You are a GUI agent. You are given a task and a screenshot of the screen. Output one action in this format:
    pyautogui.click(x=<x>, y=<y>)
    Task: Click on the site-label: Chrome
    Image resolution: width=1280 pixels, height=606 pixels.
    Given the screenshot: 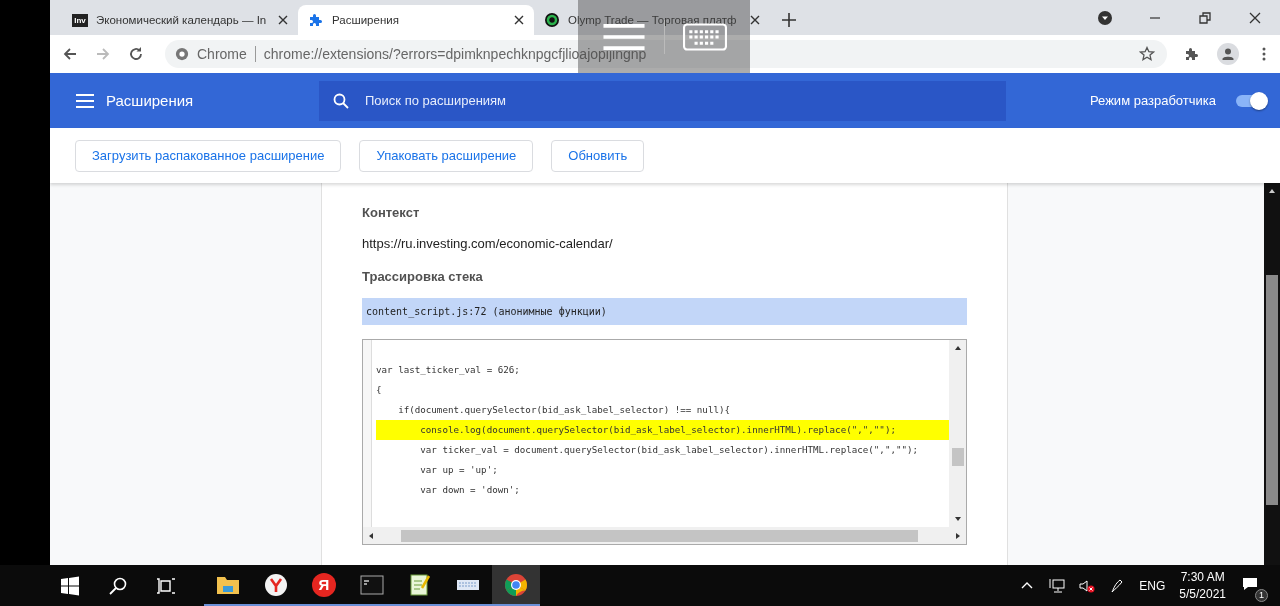 What is the action you would take?
    pyautogui.click(x=222, y=54)
    